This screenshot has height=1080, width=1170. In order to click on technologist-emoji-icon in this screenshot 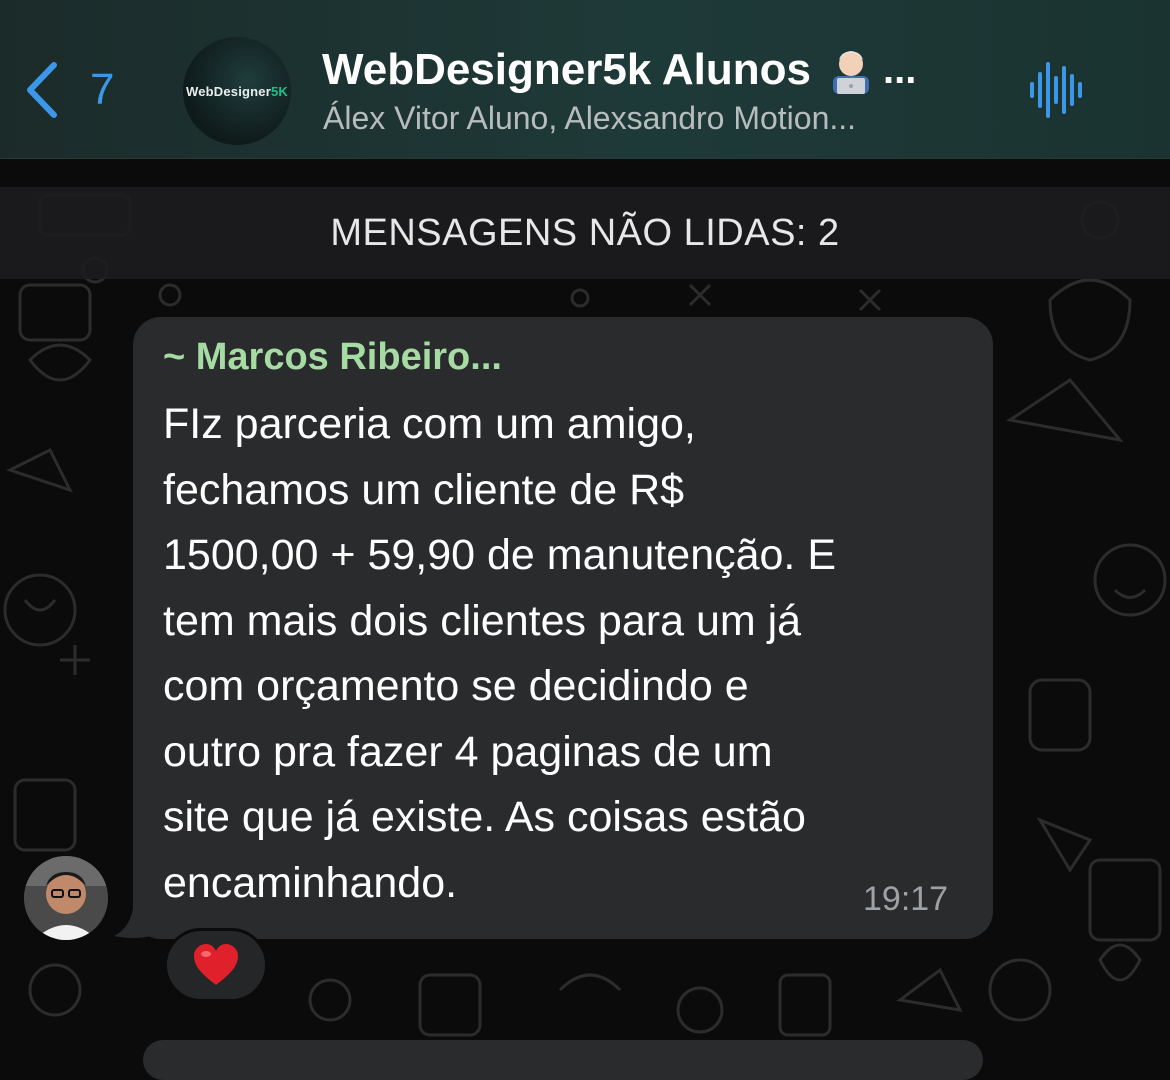, I will do `click(851, 70)`.